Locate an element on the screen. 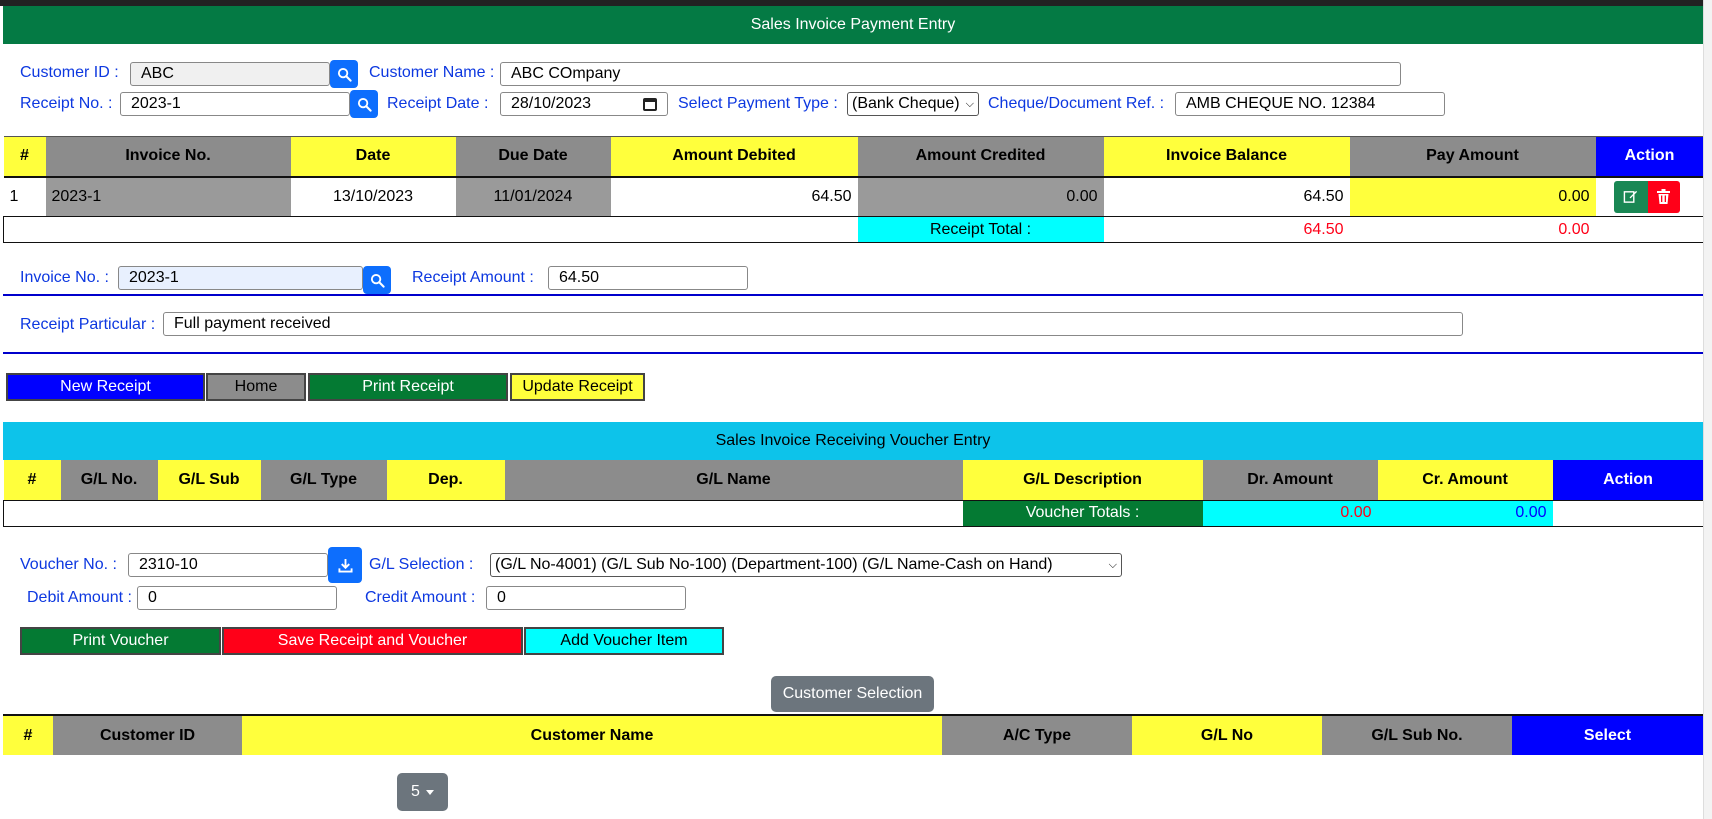 Image resolution: width=1712 pixels, height=819 pixels. receipt-search-button is located at coordinates (364, 104).